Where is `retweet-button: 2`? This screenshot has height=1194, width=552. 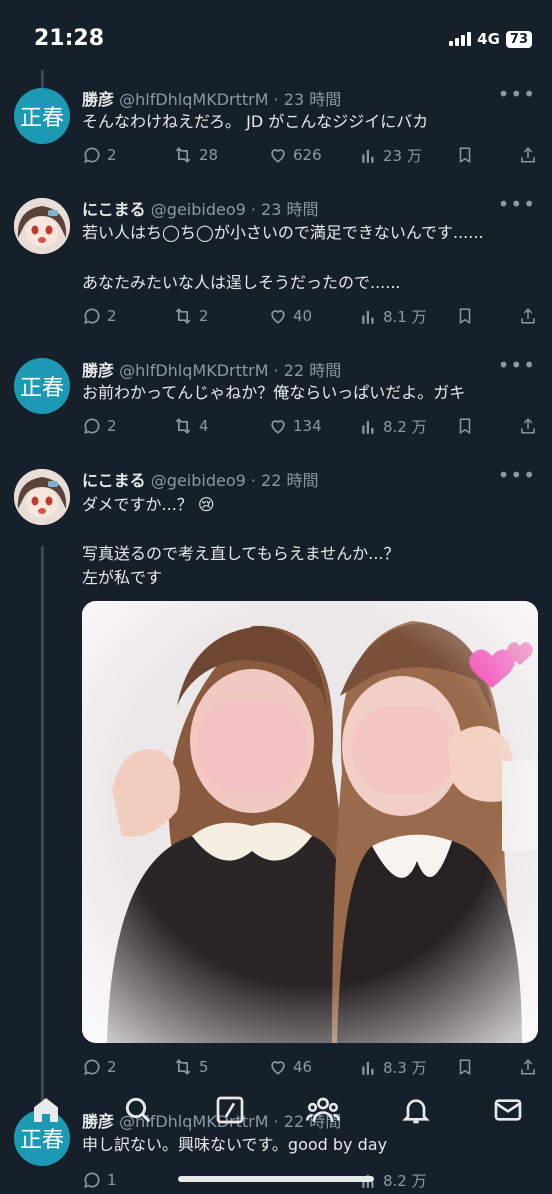 retweet-button: 2 is located at coordinates (190, 316).